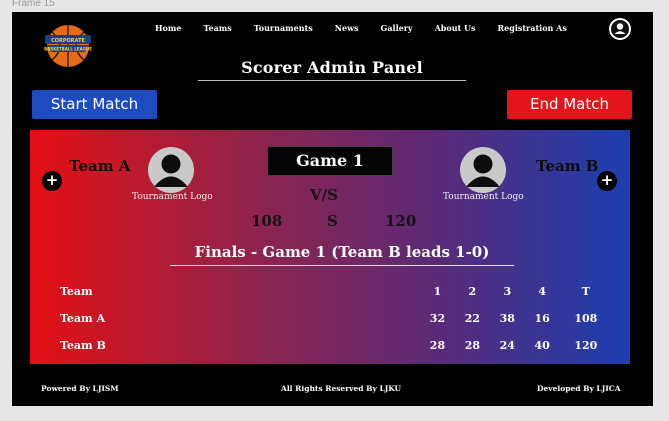  I want to click on header-q3: 3, so click(507, 291).